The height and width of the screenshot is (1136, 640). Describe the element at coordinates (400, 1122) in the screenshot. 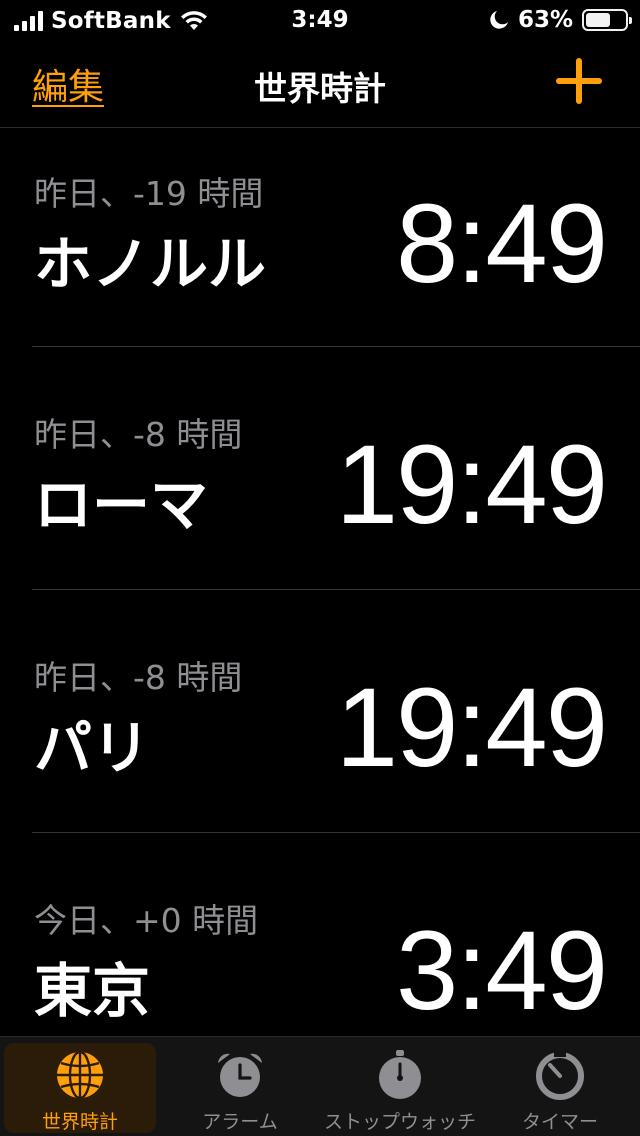

I see `tab-label: ストップウォッチ` at that location.